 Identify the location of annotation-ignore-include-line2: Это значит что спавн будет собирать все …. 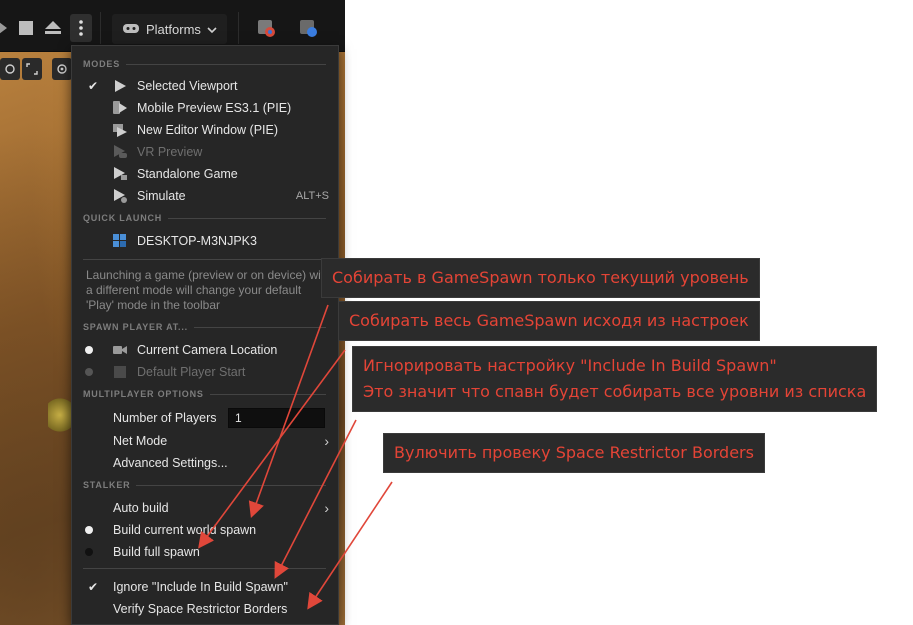
(615, 391).